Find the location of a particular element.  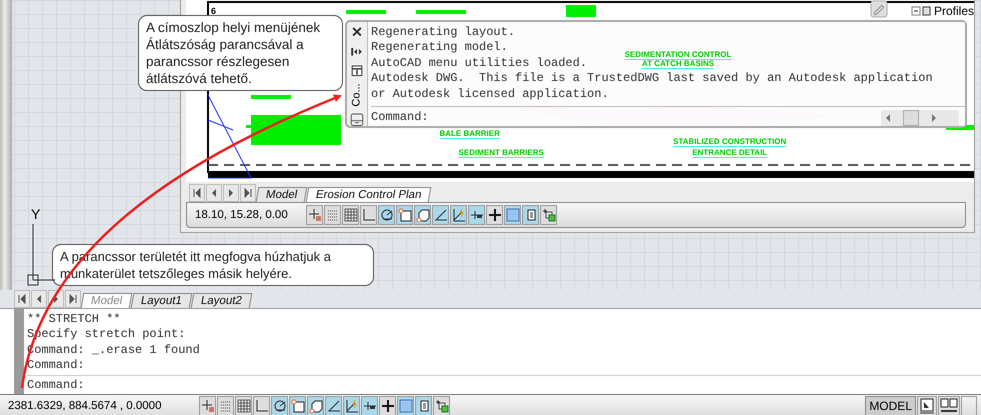

scroll-right-icon is located at coordinates (934, 118).